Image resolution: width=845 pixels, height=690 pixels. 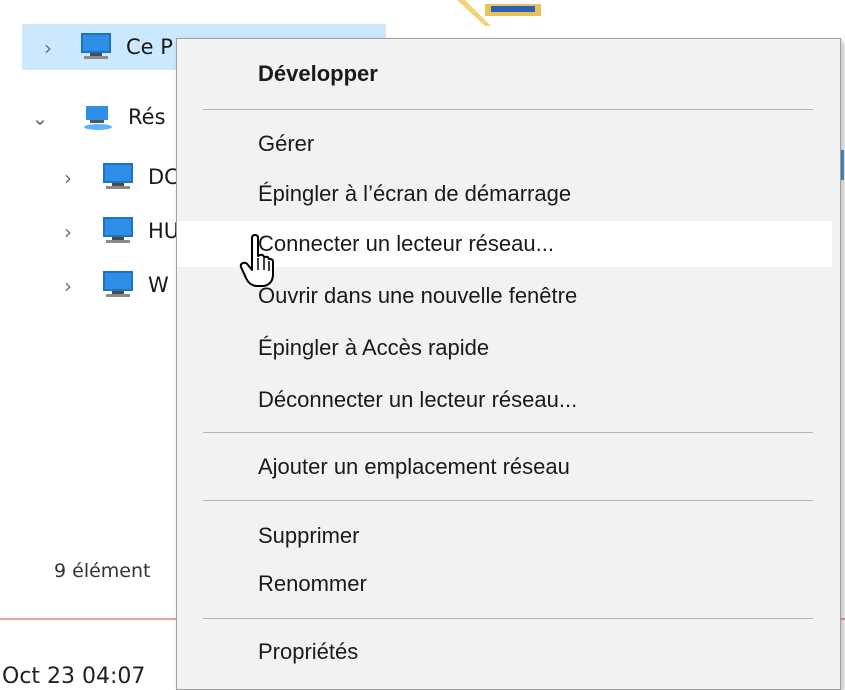 What do you see at coordinates (102, 571) in the screenshot?
I see `status-item-count: 9 élément` at bounding box center [102, 571].